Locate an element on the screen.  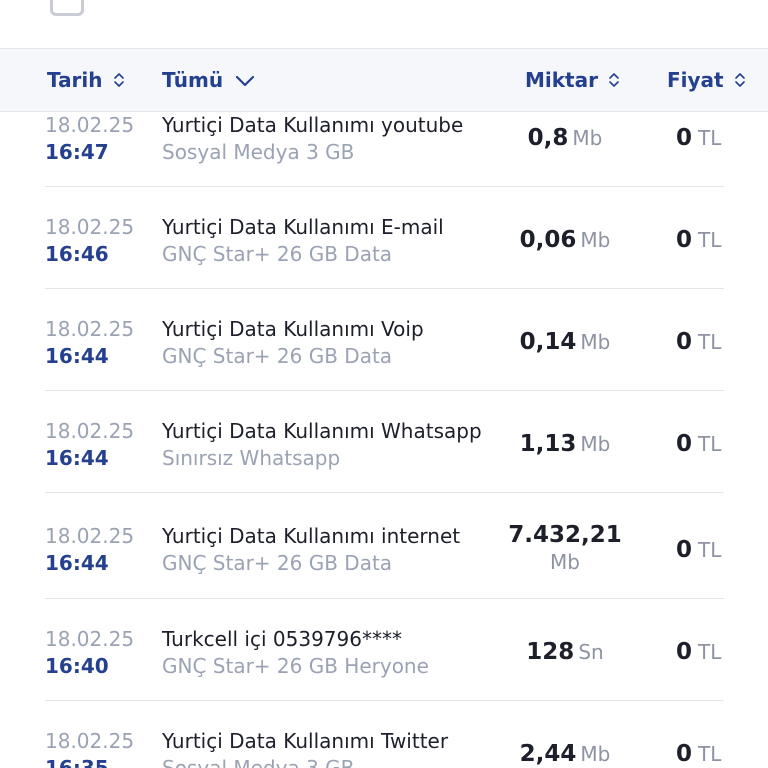
amount-column-label: Miktar is located at coordinates (561, 80).